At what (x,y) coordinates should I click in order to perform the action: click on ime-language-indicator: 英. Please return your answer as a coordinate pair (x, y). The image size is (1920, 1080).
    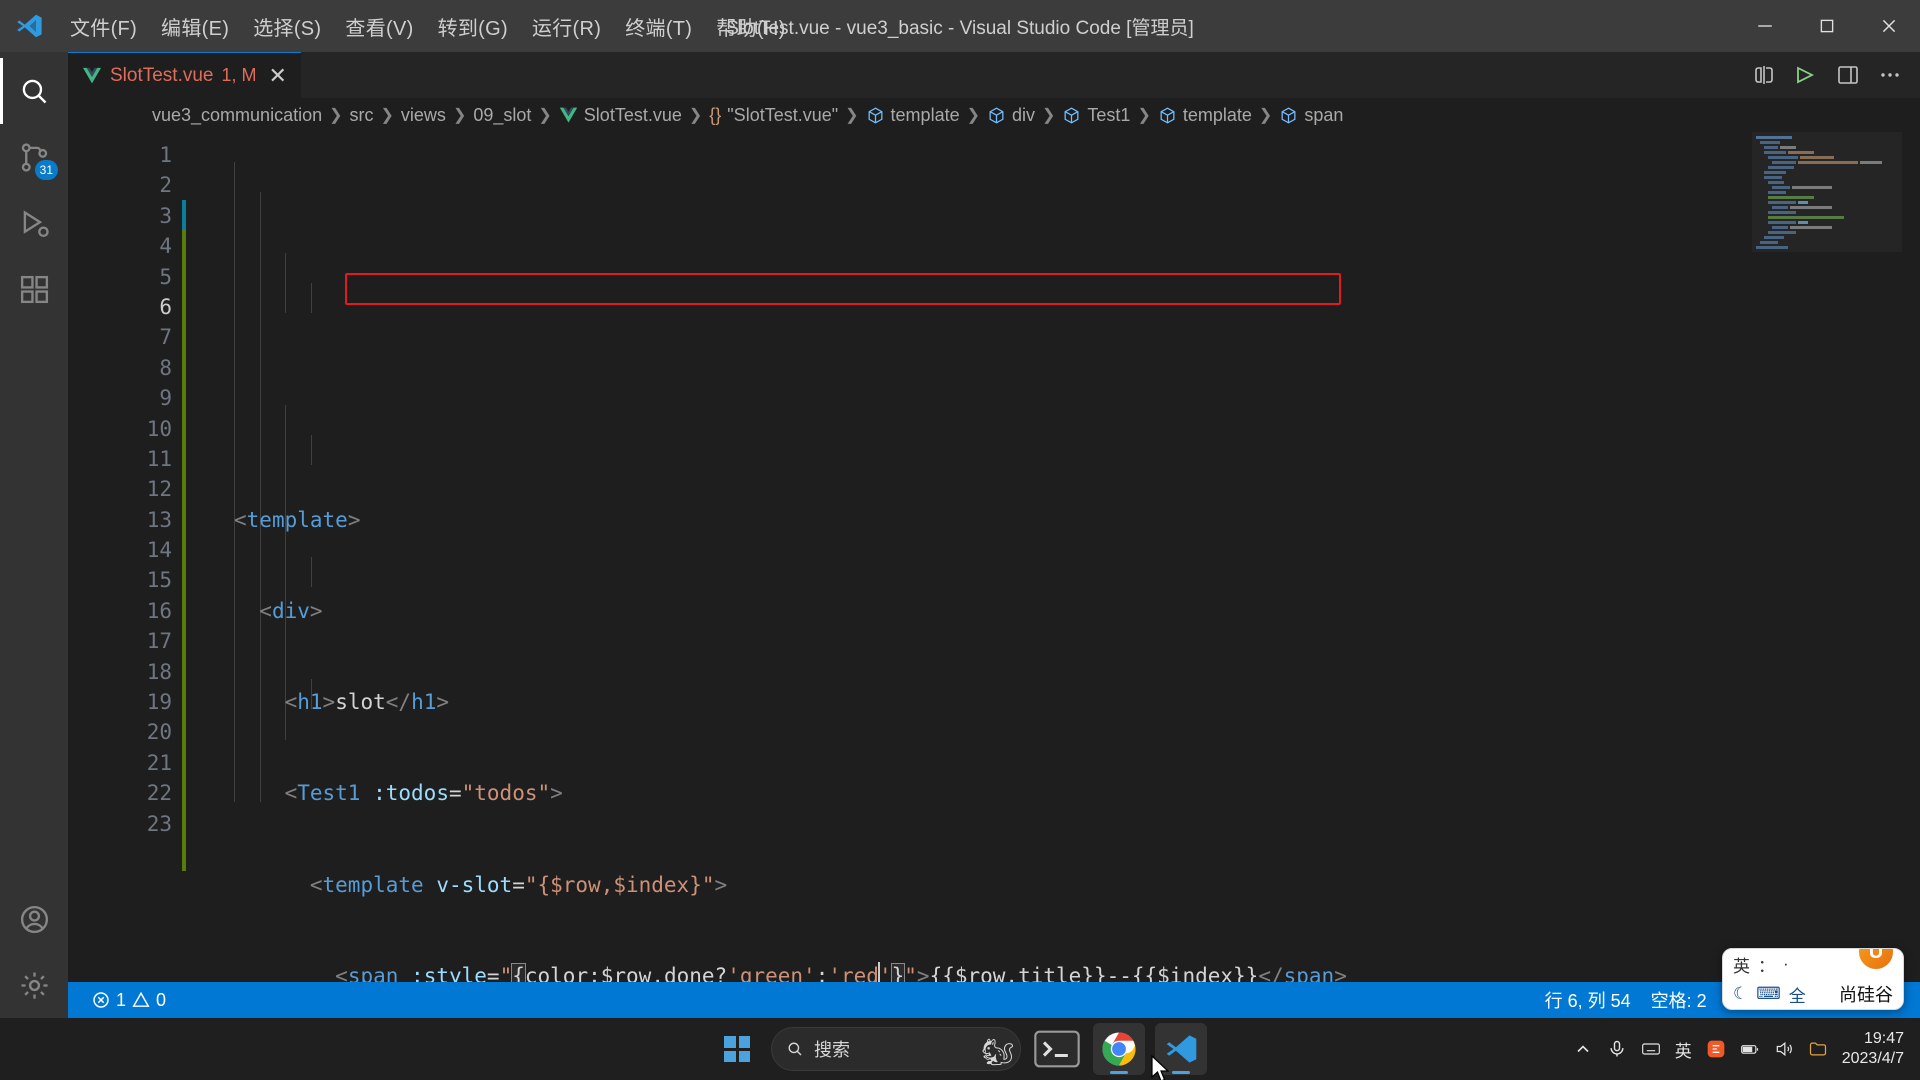
    Looking at the image, I should click on (1683, 1049).